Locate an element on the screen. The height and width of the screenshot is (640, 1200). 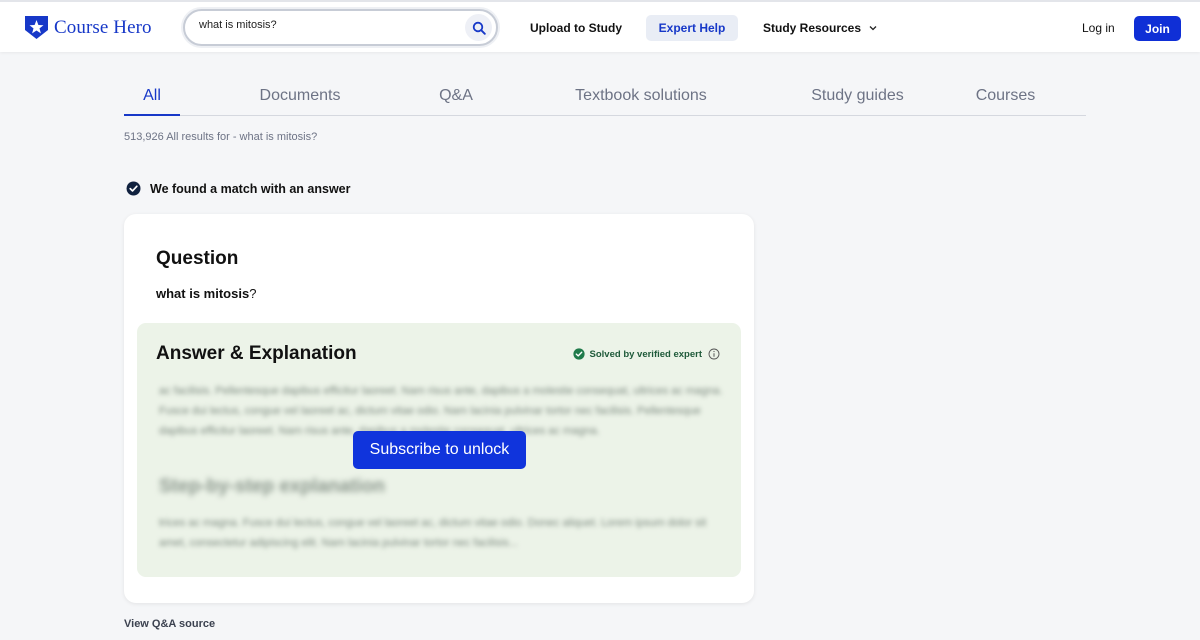
logo-text: Course Hero is located at coordinates (103, 27).